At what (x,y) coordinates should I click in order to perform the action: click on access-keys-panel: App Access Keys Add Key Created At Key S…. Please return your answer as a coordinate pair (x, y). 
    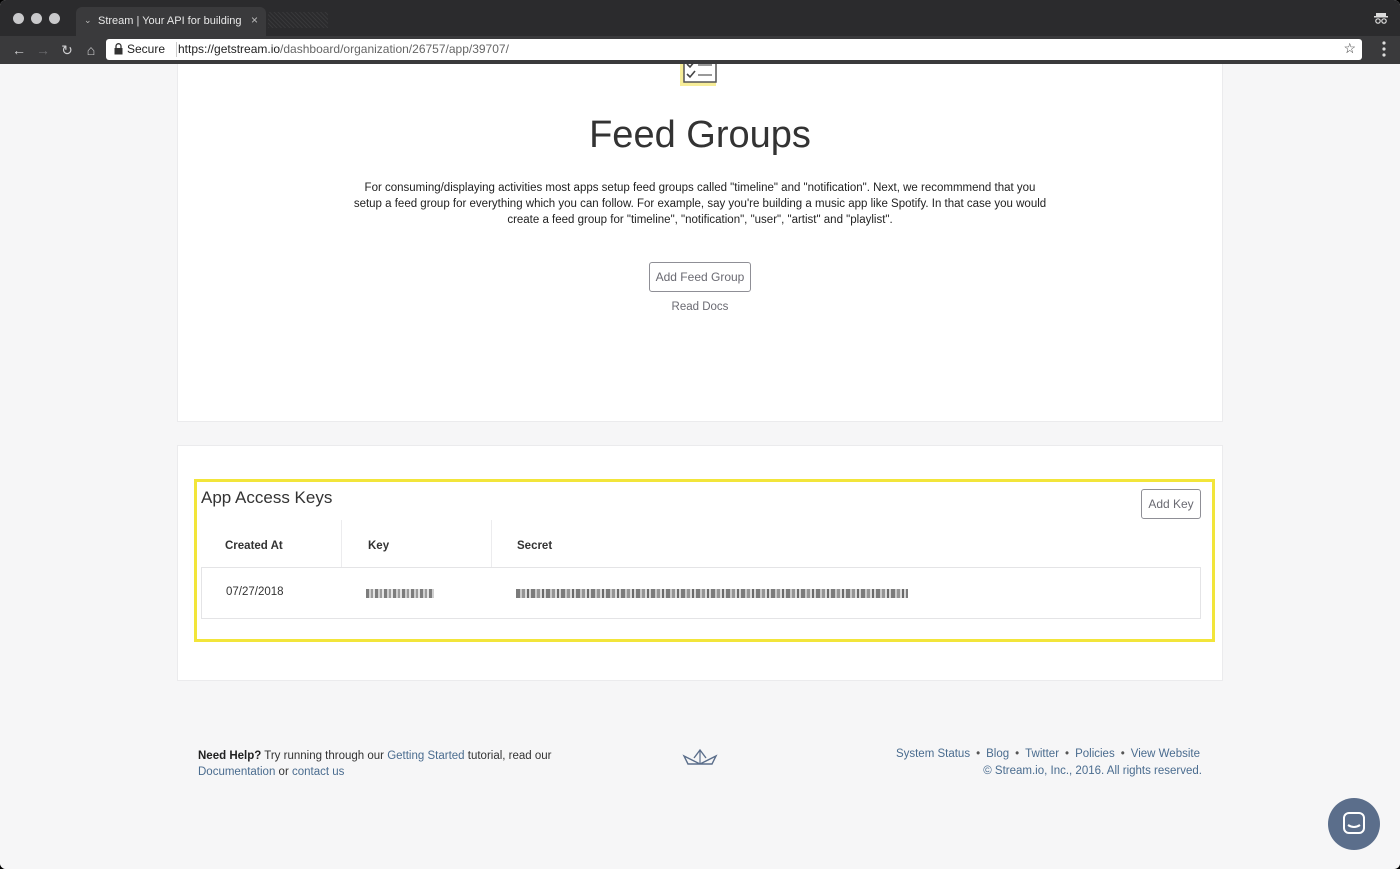
    Looking at the image, I should click on (704, 560).